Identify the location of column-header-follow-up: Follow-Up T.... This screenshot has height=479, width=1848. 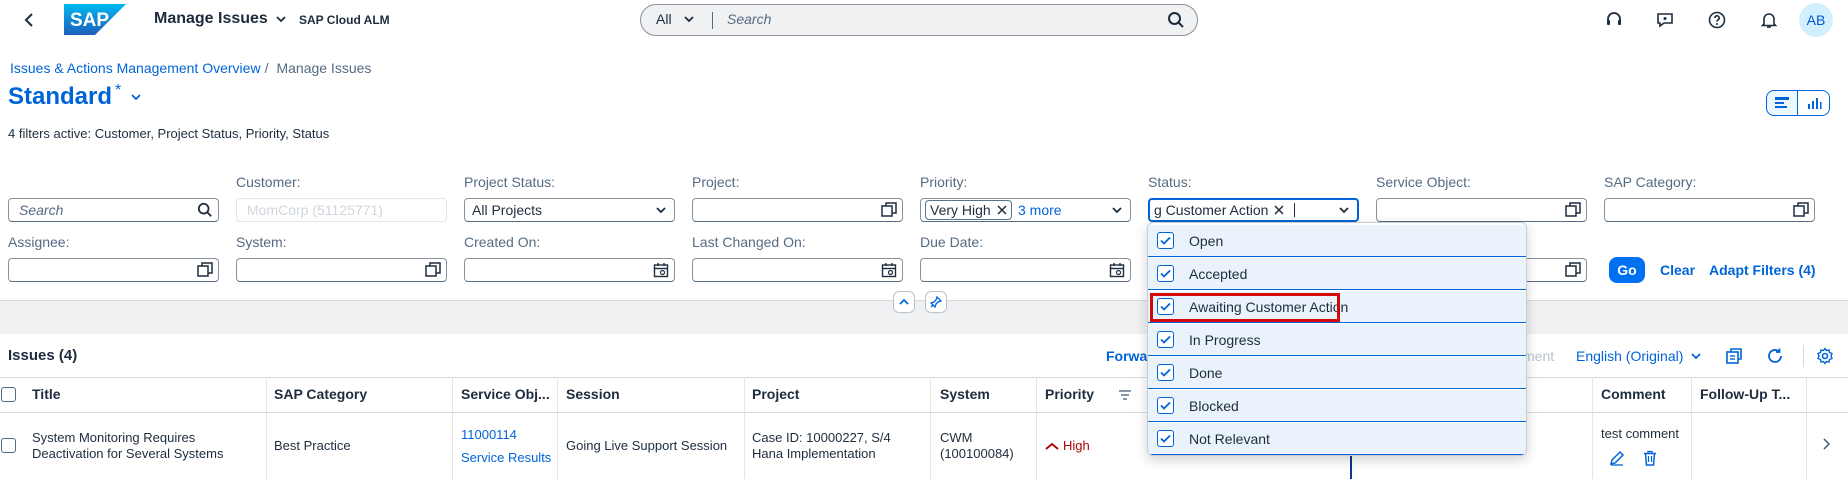
(1745, 394).